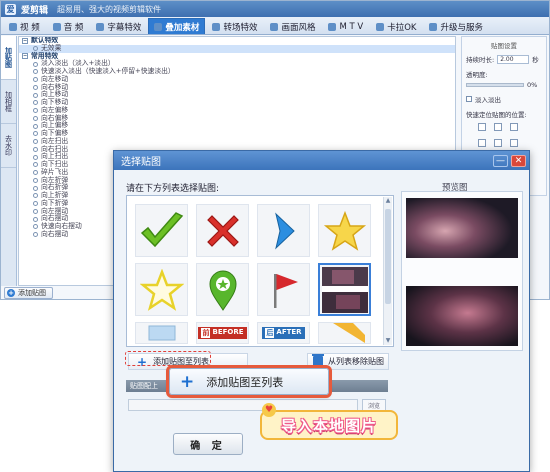 The width and height of the screenshot is (550, 472). I want to click on tab-3: 叠加素材, so click(177, 26).